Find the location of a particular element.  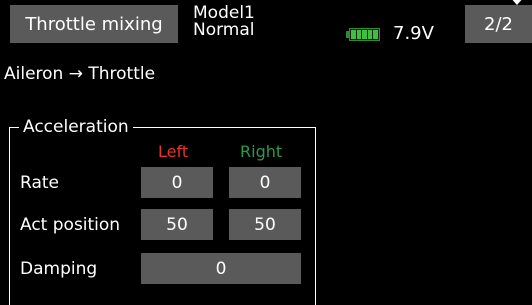

menu-arrow-icon is located at coordinates (517, 2).